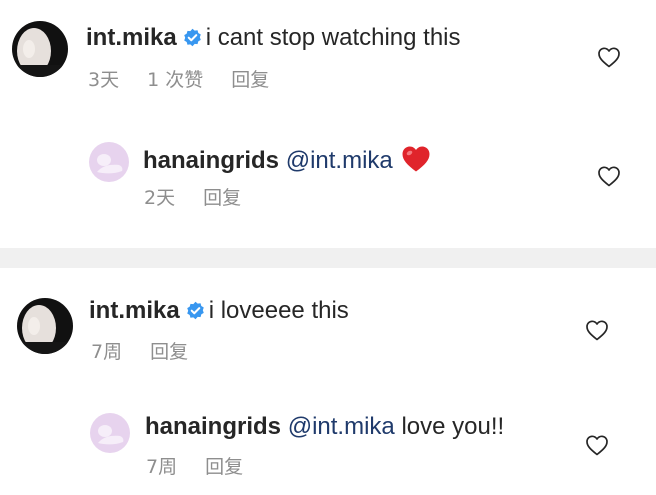 Image resolution: width=656 pixels, height=495 pixels. Describe the element at coordinates (160, 198) in the screenshot. I see `reply-timestamp: 2天` at that location.